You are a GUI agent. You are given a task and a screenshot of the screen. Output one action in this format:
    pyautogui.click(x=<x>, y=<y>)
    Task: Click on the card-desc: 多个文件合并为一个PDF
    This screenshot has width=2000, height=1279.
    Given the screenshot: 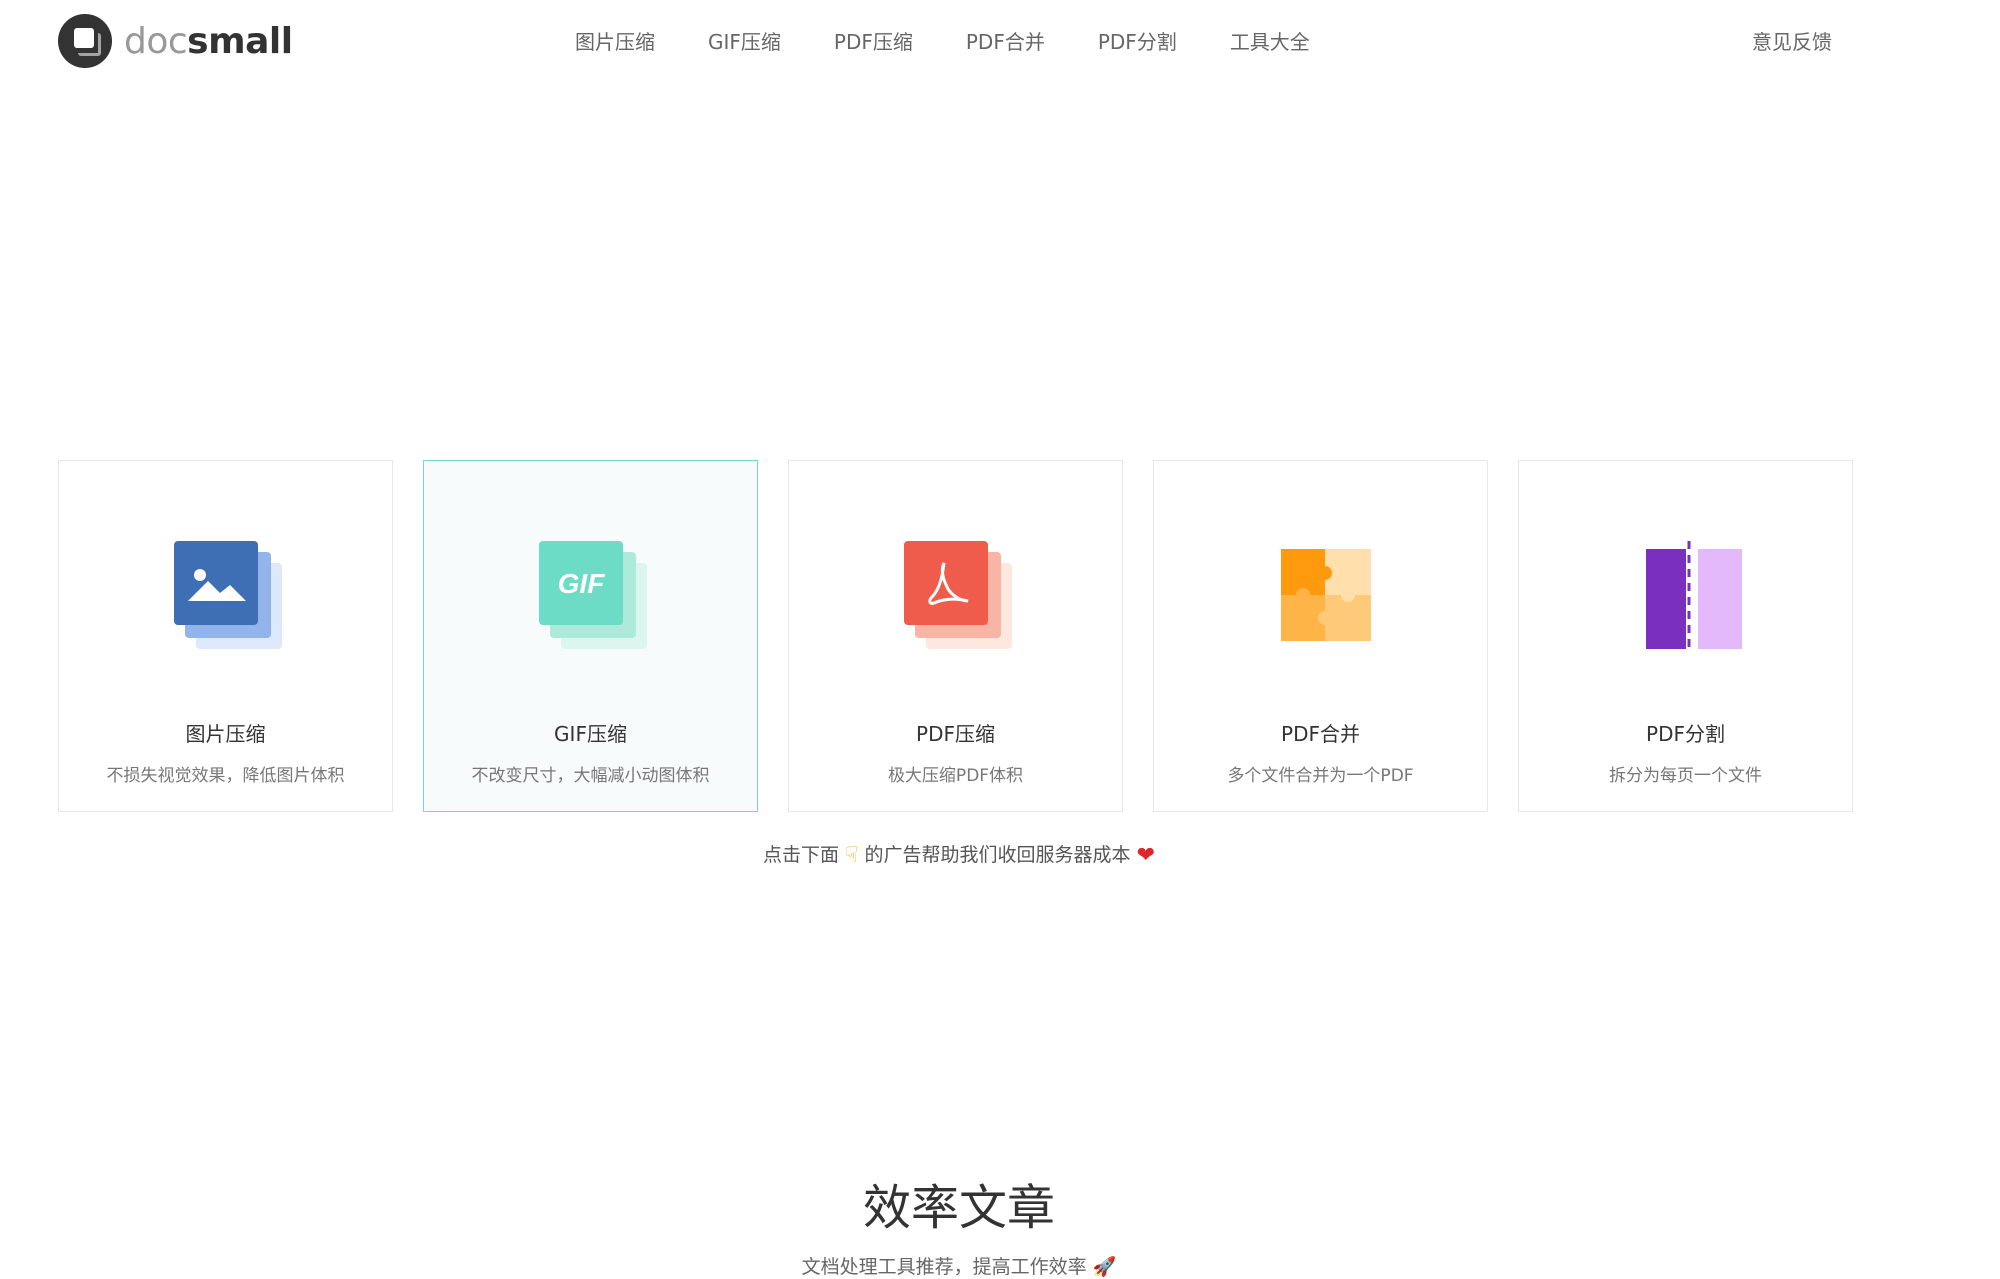 What is the action you would take?
    pyautogui.click(x=1320, y=776)
    